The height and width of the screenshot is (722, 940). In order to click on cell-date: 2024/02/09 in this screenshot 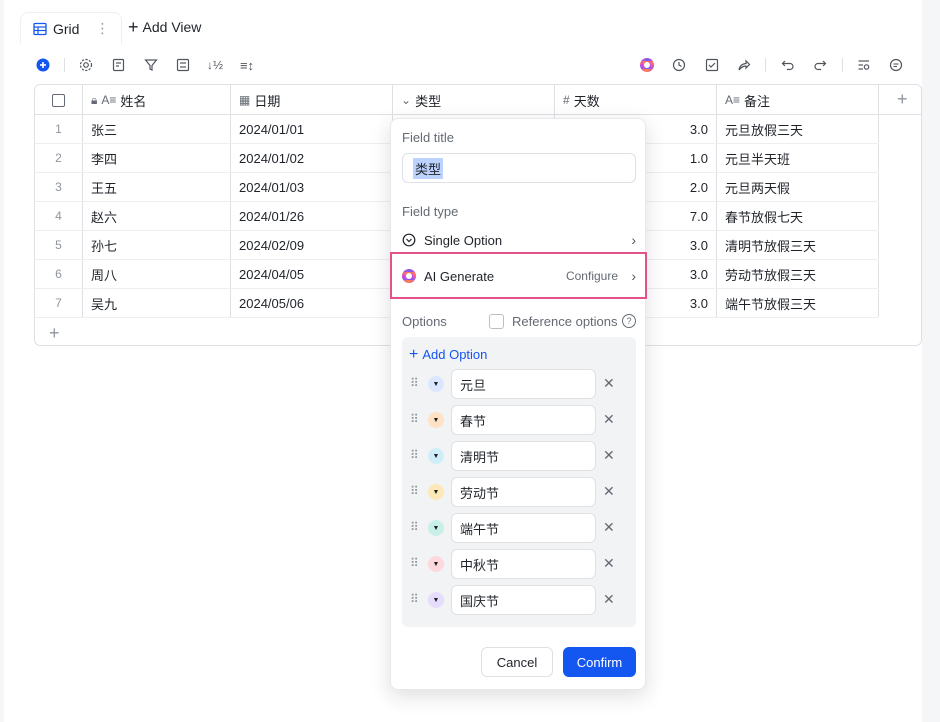, I will do `click(312, 245)`.